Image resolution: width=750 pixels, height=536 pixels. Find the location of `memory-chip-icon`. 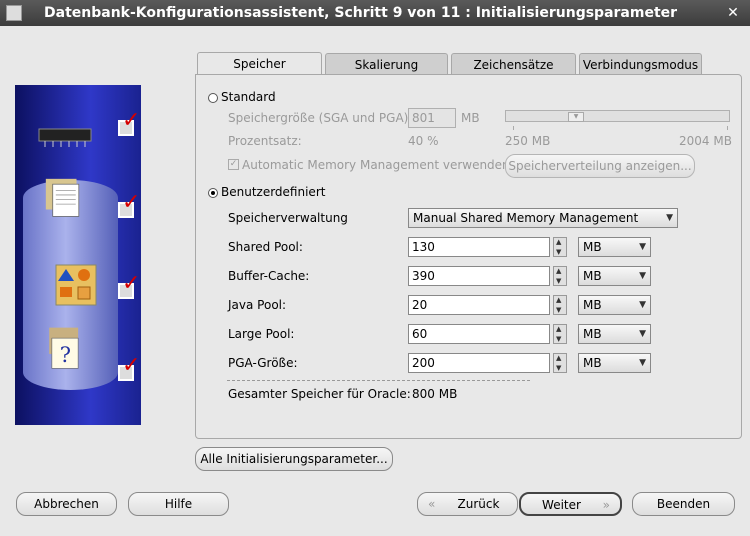

memory-chip-icon is located at coordinates (65, 137).